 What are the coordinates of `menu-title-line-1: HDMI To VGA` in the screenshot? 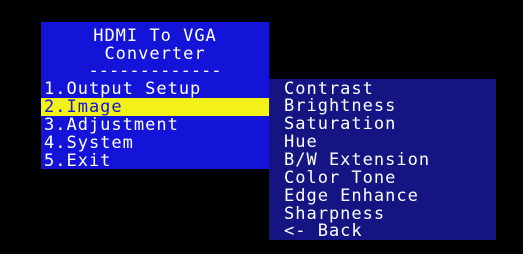 It's located at (155, 36).